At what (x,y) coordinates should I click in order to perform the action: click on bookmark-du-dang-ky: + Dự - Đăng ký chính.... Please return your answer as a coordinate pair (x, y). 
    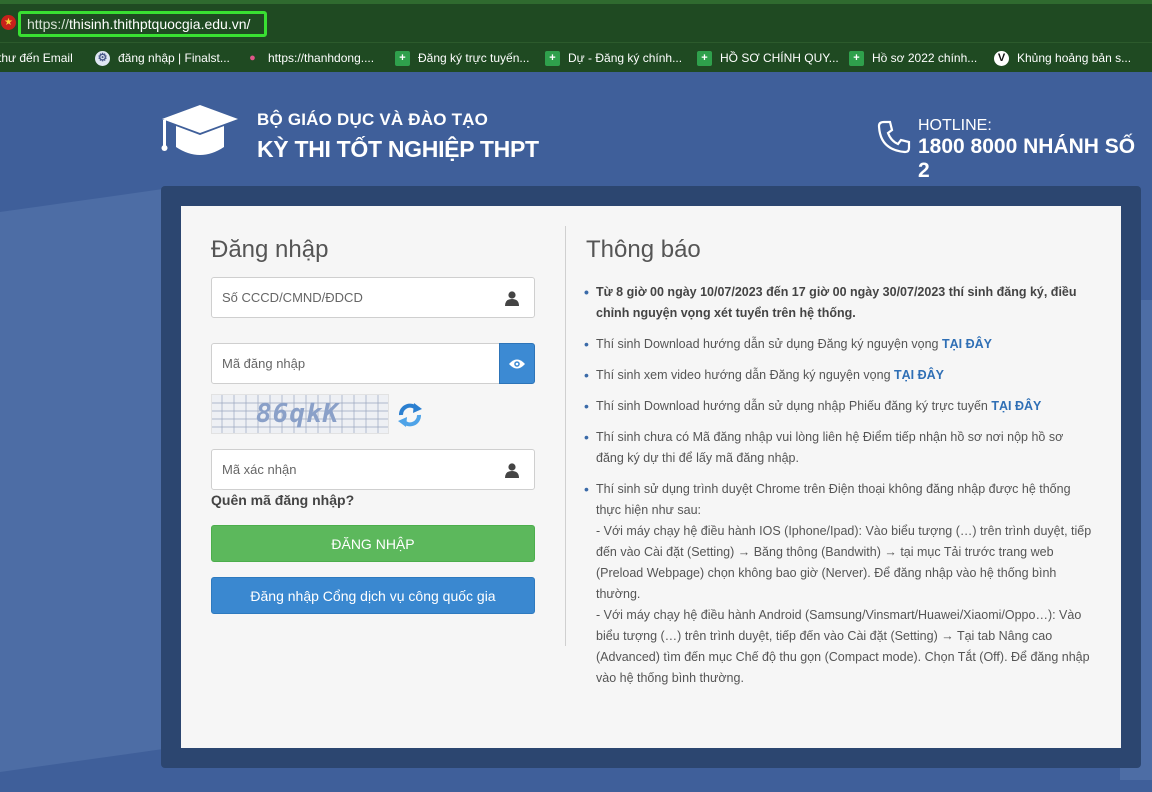
    Looking at the image, I should click on (613, 57).